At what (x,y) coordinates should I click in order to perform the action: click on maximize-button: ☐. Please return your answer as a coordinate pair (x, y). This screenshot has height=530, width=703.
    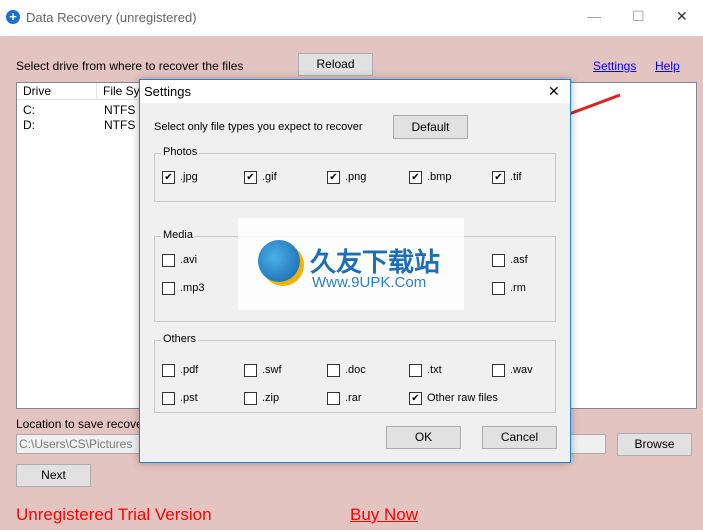
    Looking at the image, I should click on (638, 16).